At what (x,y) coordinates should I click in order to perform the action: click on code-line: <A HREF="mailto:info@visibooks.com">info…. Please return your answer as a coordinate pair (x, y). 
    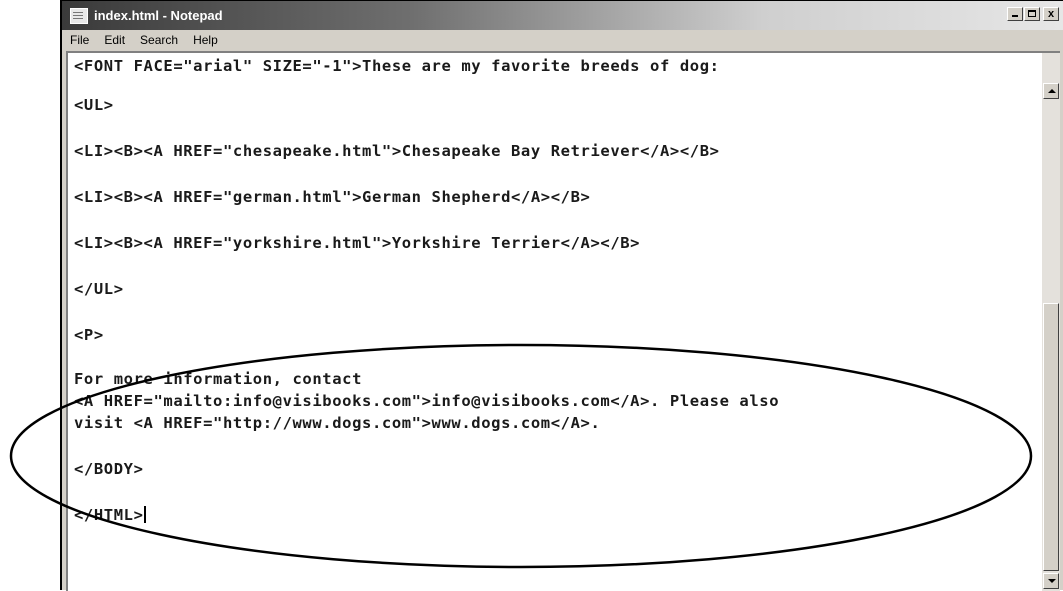
    Looking at the image, I should click on (427, 401).